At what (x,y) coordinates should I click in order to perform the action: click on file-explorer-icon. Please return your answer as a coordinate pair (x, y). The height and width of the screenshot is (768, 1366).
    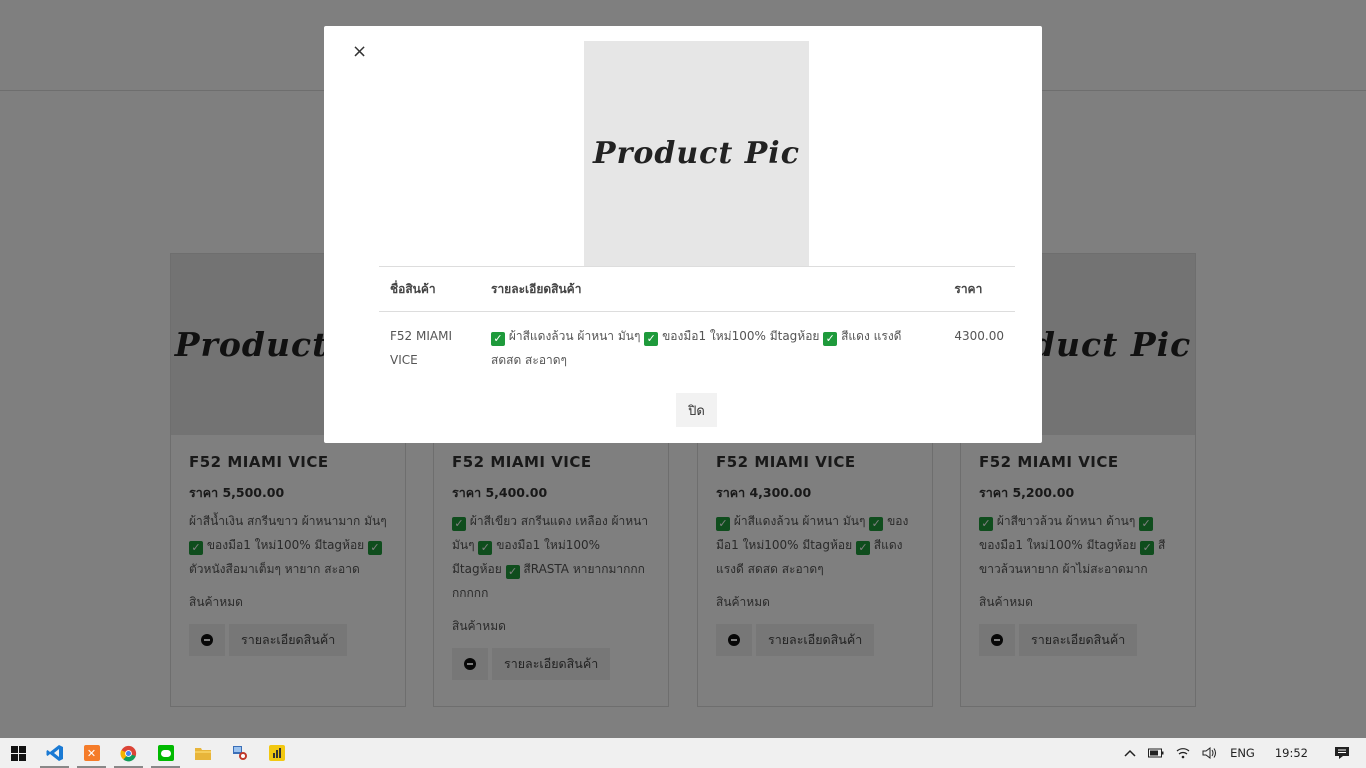
    Looking at the image, I should click on (202, 753).